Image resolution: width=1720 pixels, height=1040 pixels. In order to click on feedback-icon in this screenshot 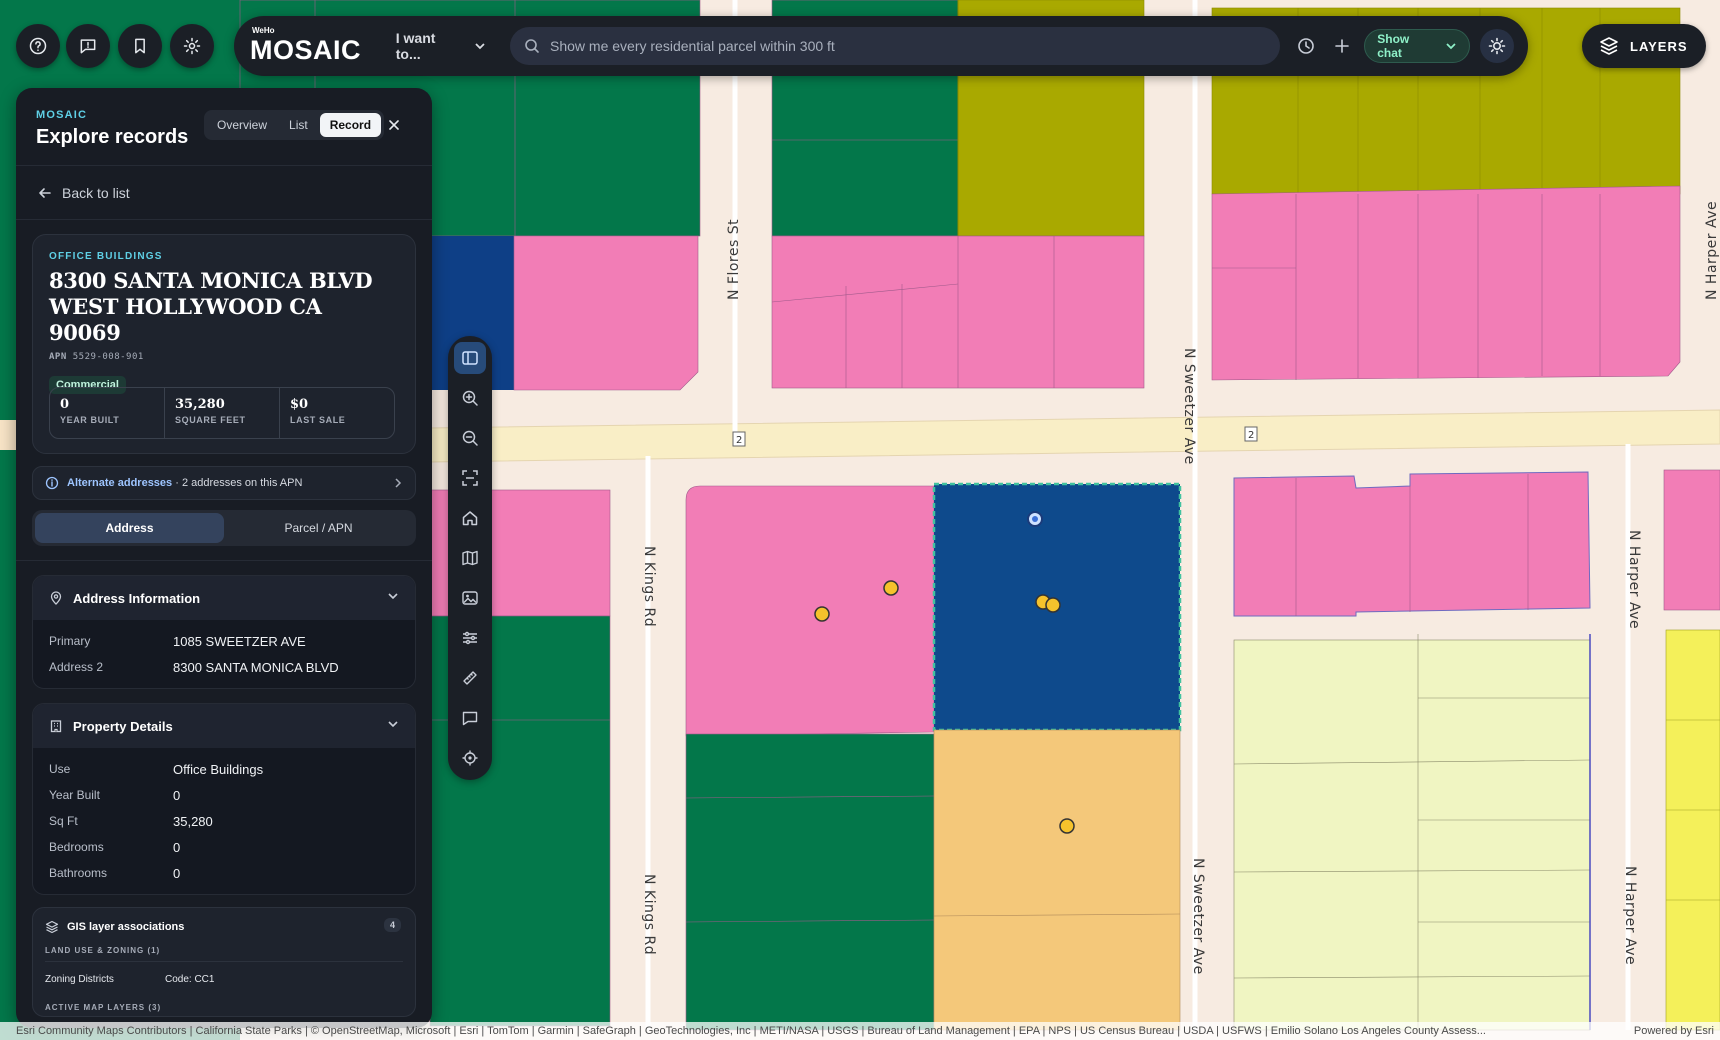, I will do `click(88, 46)`.